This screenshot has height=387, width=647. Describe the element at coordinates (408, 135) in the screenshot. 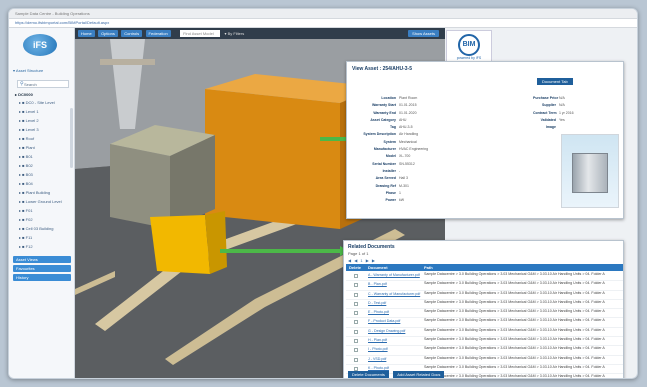

I see `asset-field-row: System Description Air Handling` at that location.